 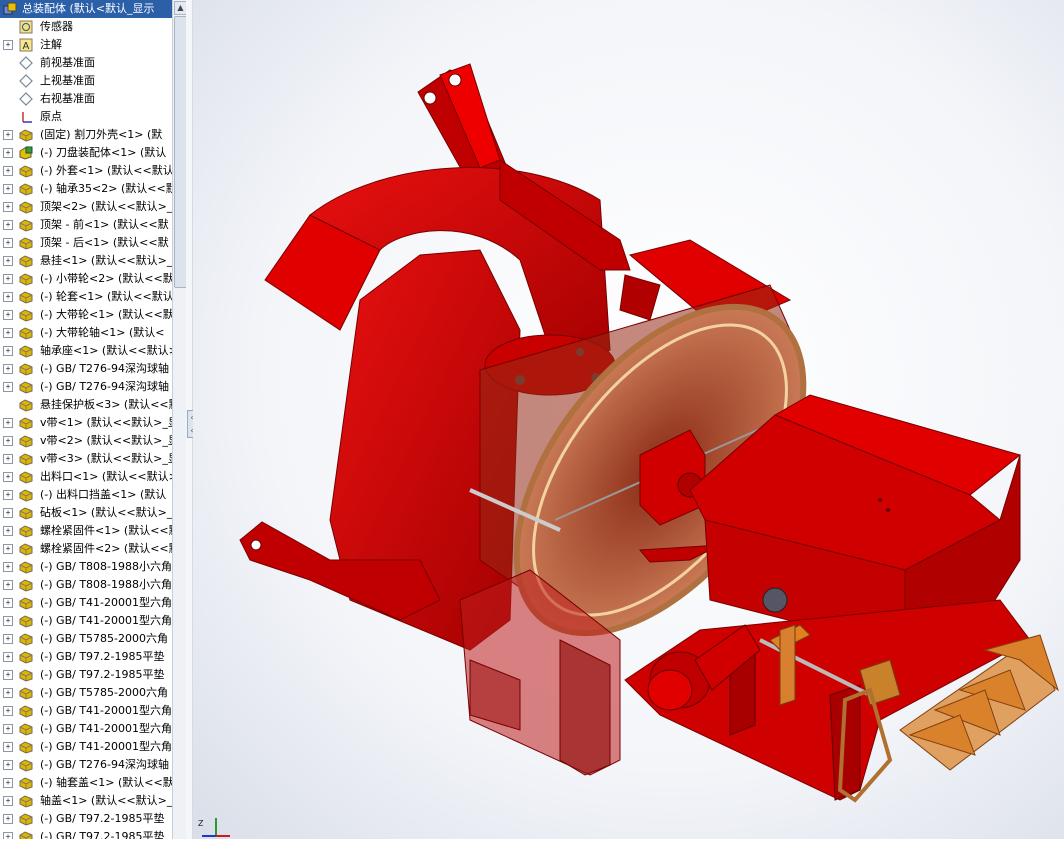 What do you see at coordinates (86, 405) in the screenshot?
I see `tree-item: 悬挂保护板<3> (默认<<默` at bounding box center [86, 405].